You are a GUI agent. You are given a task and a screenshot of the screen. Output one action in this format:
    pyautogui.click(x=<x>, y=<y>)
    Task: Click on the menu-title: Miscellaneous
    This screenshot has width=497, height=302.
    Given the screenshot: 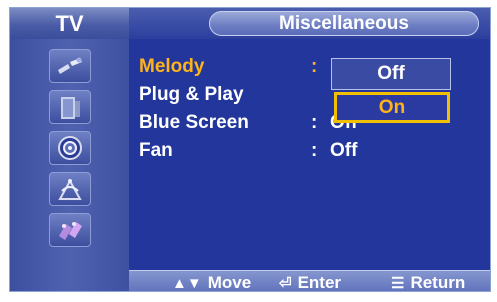 What is the action you would take?
    pyautogui.click(x=344, y=23)
    